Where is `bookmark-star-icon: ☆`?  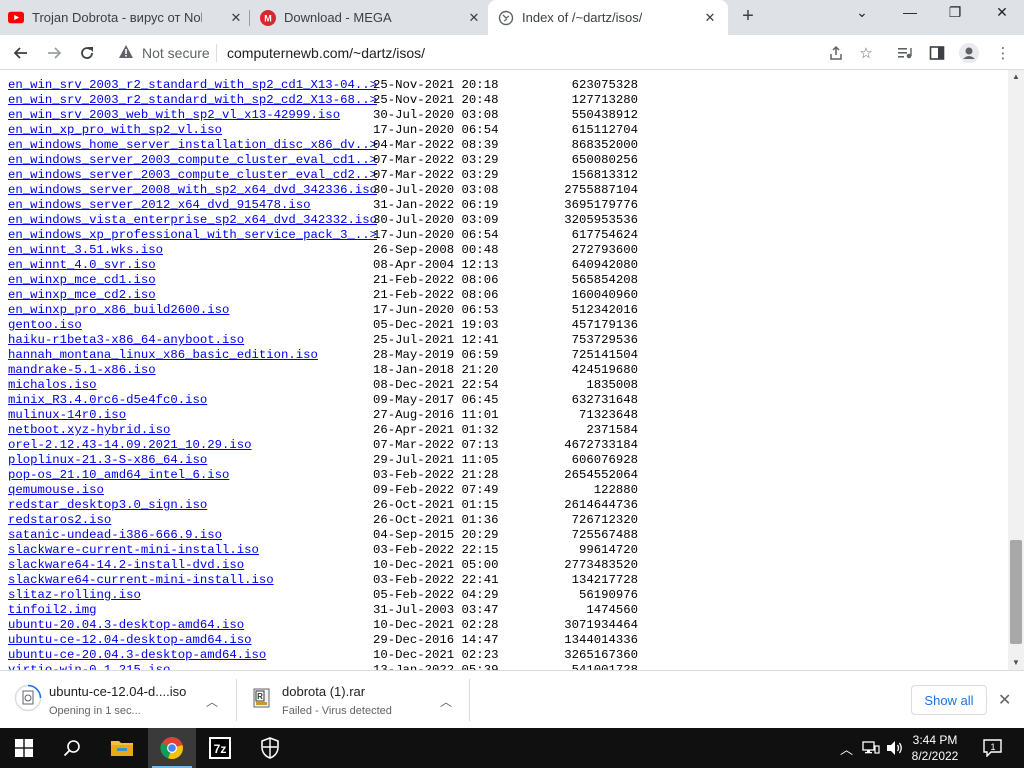
bookmark-star-icon: ☆ is located at coordinates (866, 53).